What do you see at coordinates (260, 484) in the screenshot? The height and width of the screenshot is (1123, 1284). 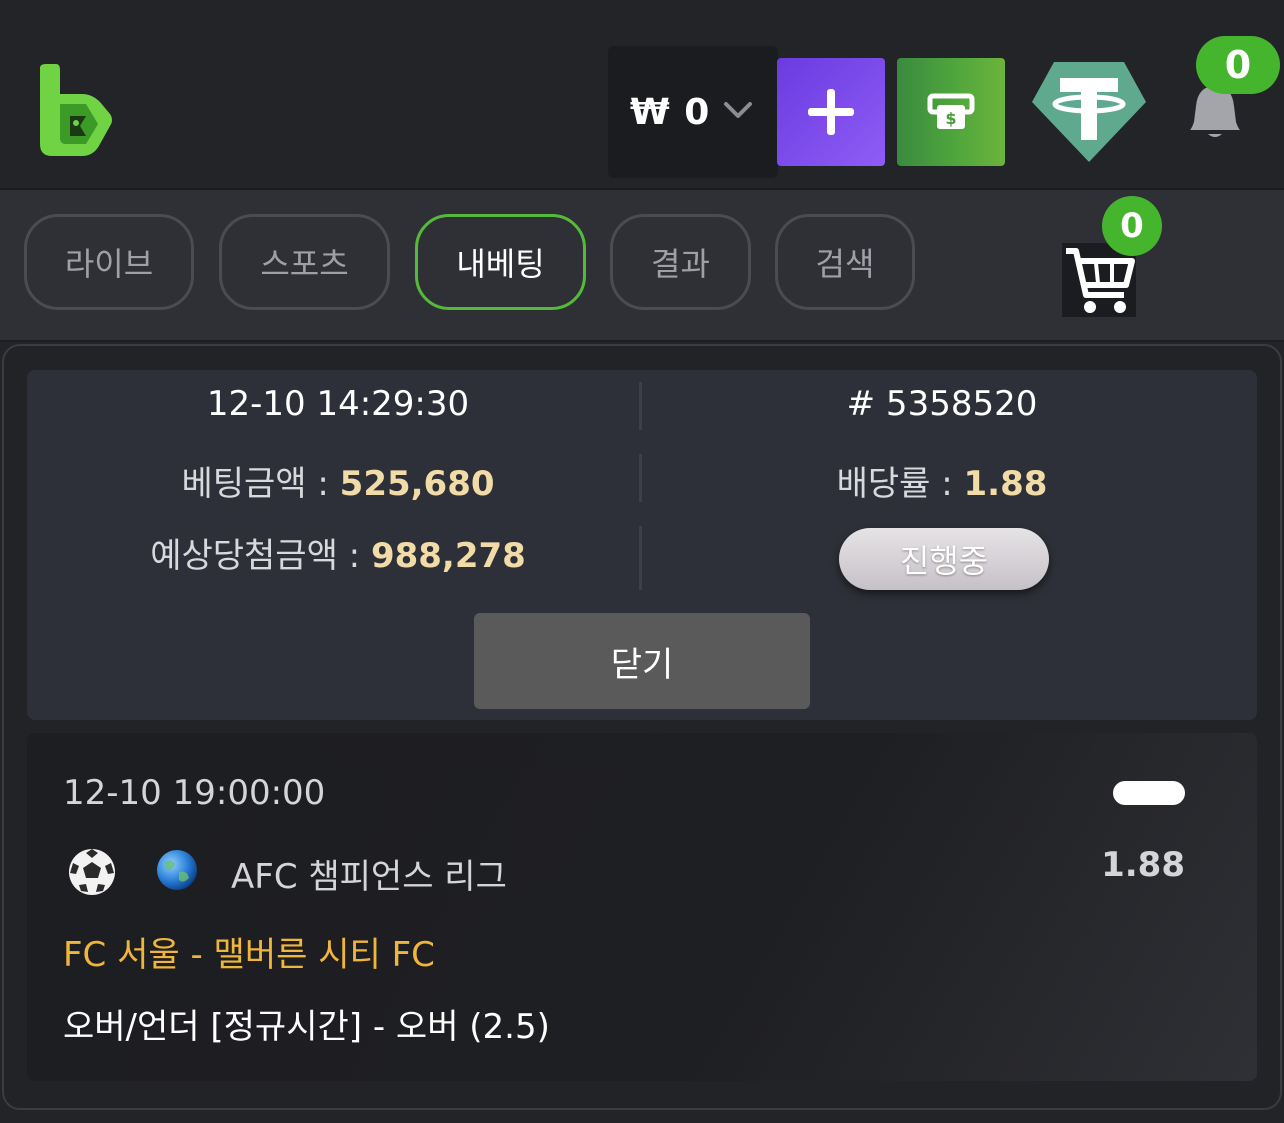 I see `stake-label: 베팅금액 :` at bounding box center [260, 484].